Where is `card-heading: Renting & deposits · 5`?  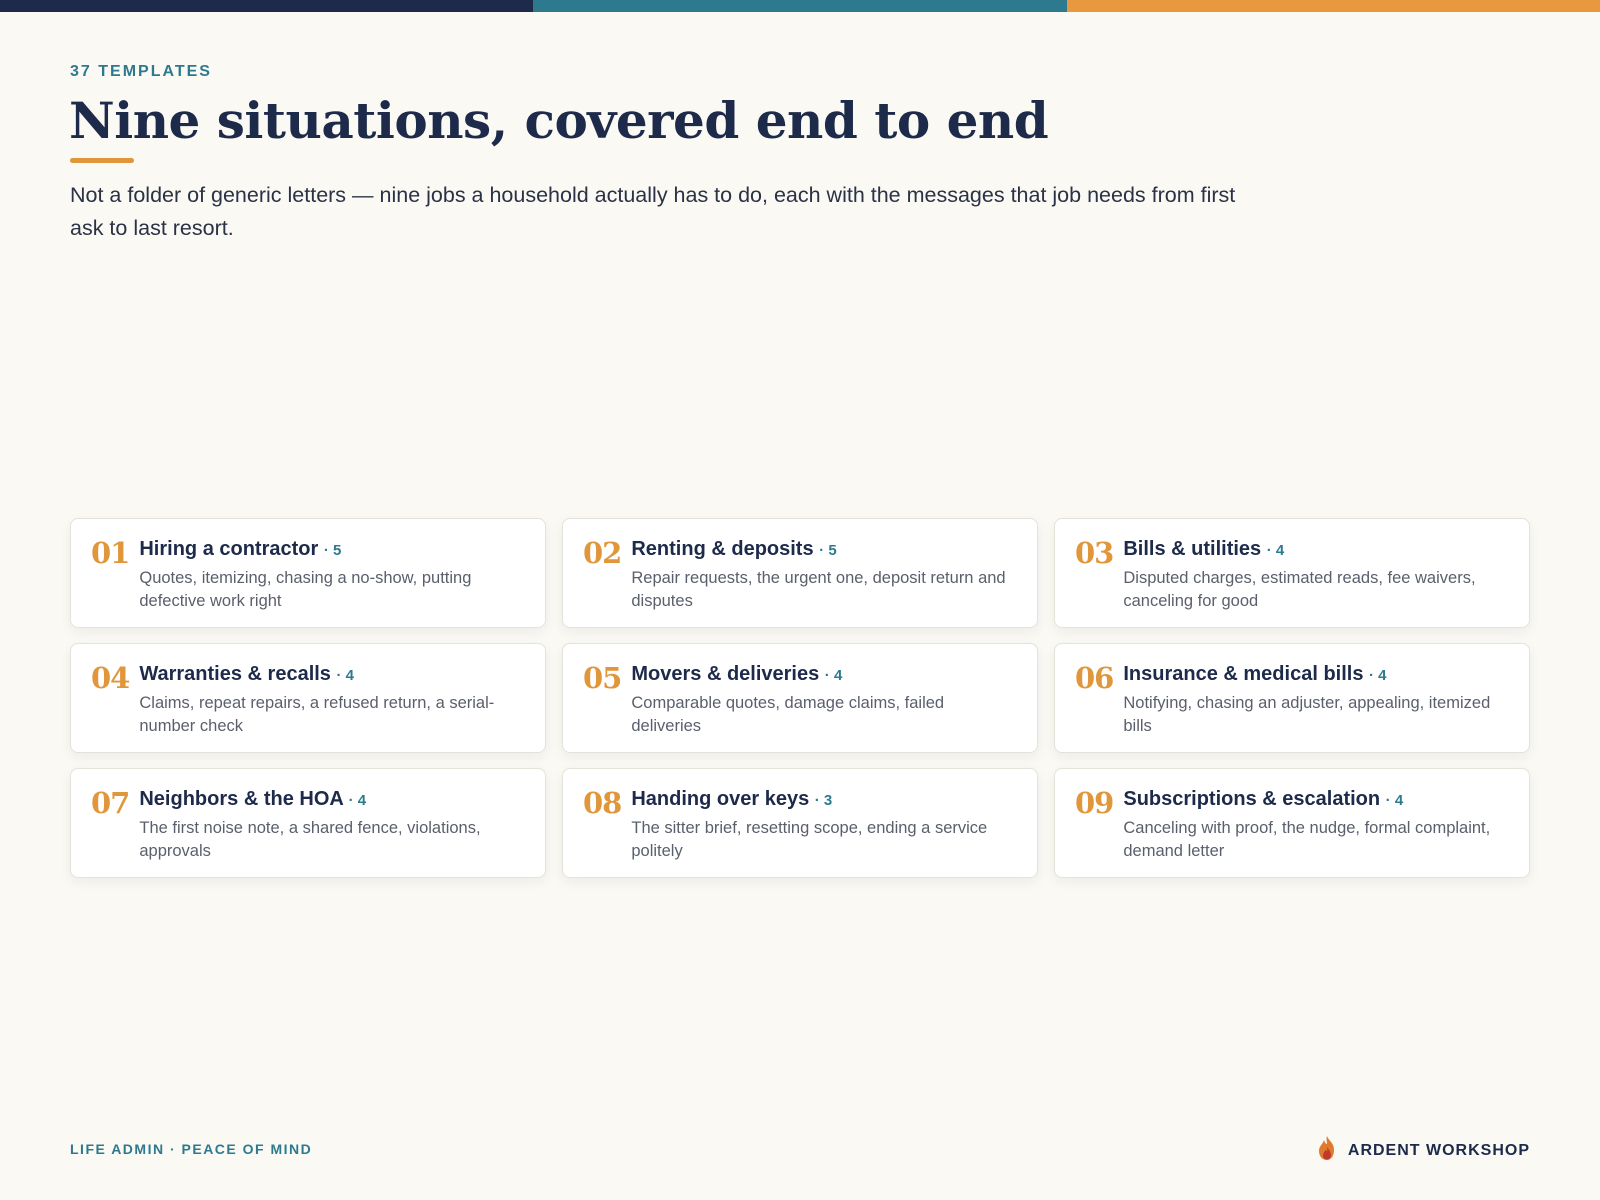 card-heading: Renting & deposits · 5 is located at coordinates (824, 550).